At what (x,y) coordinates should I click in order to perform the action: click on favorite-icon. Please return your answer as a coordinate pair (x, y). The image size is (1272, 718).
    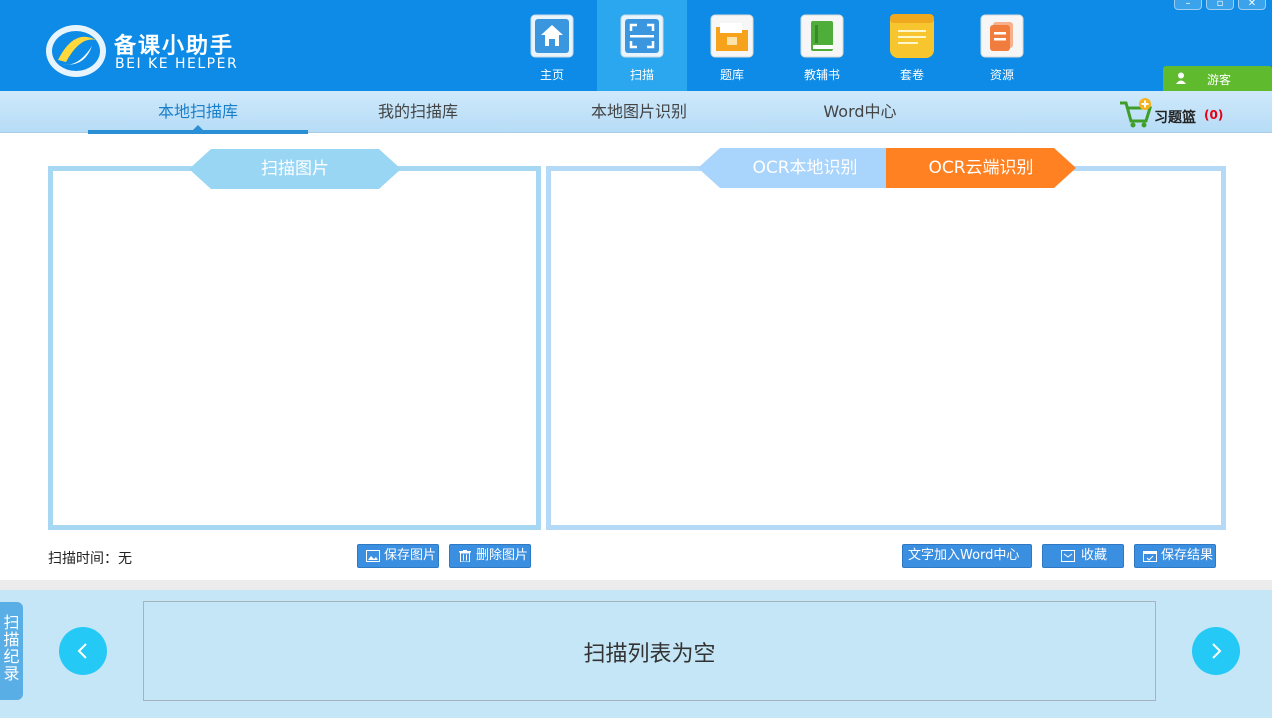
    Looking at the image, I should click on (1068, 556).